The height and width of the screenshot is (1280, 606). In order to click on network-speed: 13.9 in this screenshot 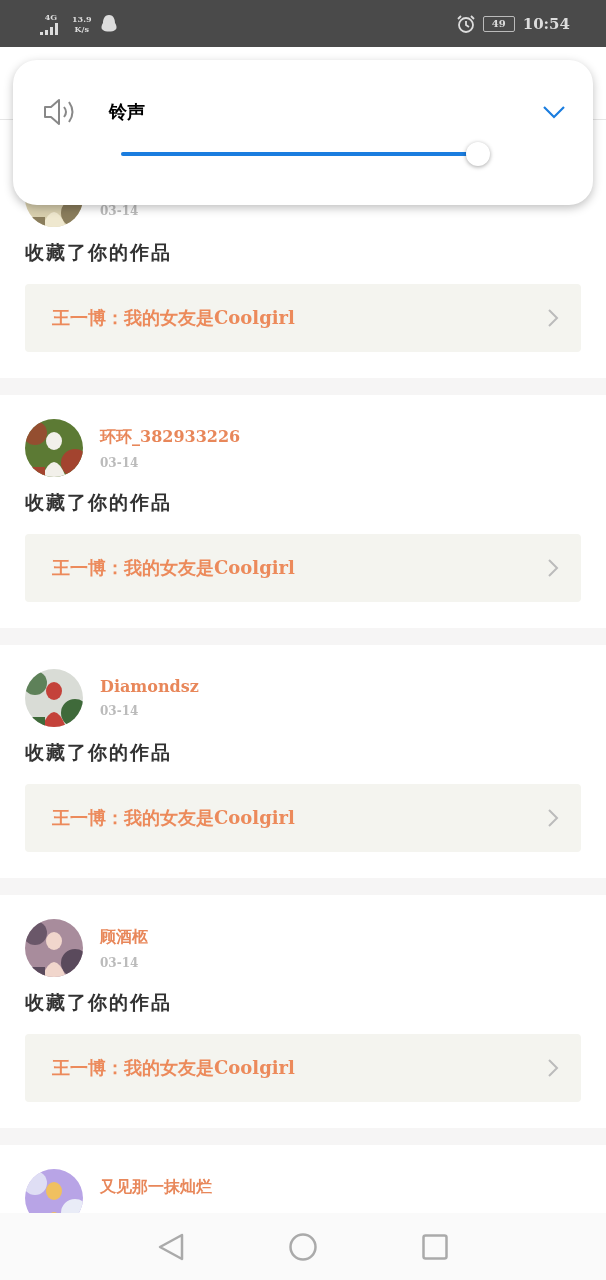, I will do `click(82, 18)`.